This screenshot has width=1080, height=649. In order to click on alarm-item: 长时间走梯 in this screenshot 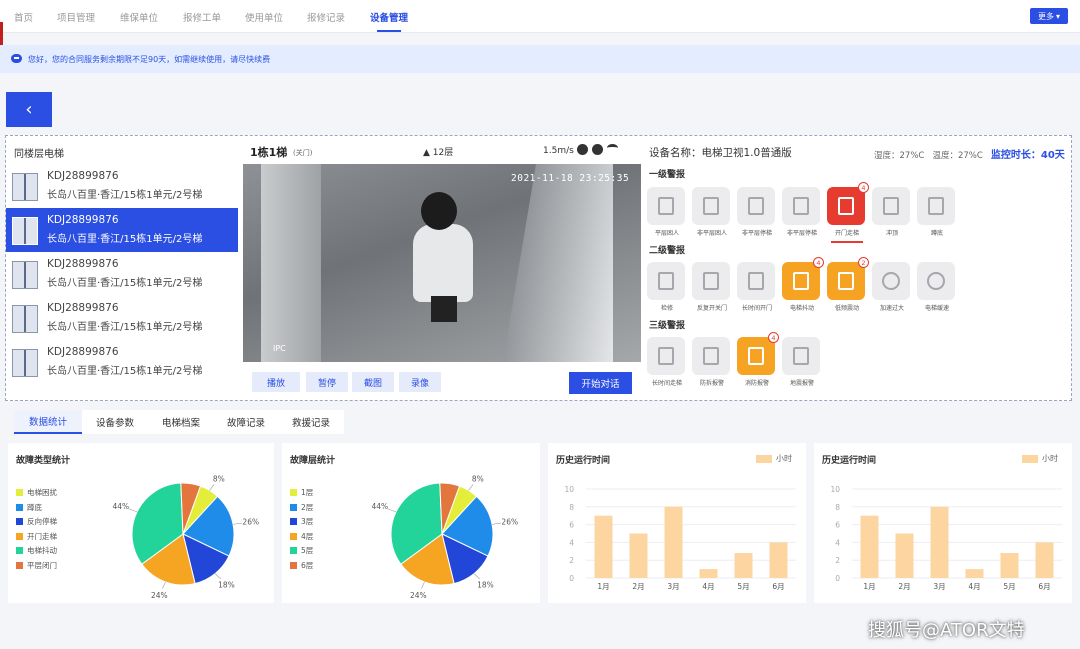, I will do `click(667, 362)`.